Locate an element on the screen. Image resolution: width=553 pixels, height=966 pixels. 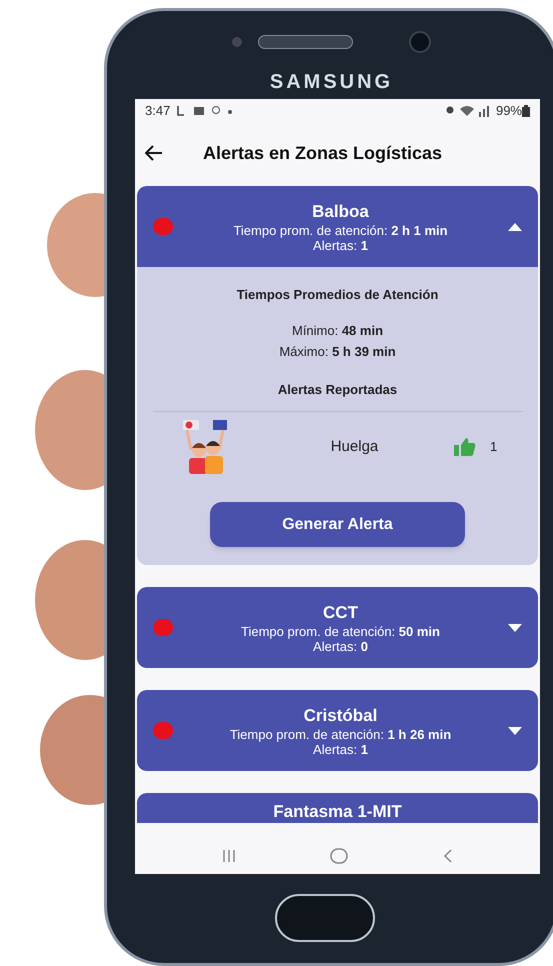
thumbs-up-icon is located at coordinates (465, 447).